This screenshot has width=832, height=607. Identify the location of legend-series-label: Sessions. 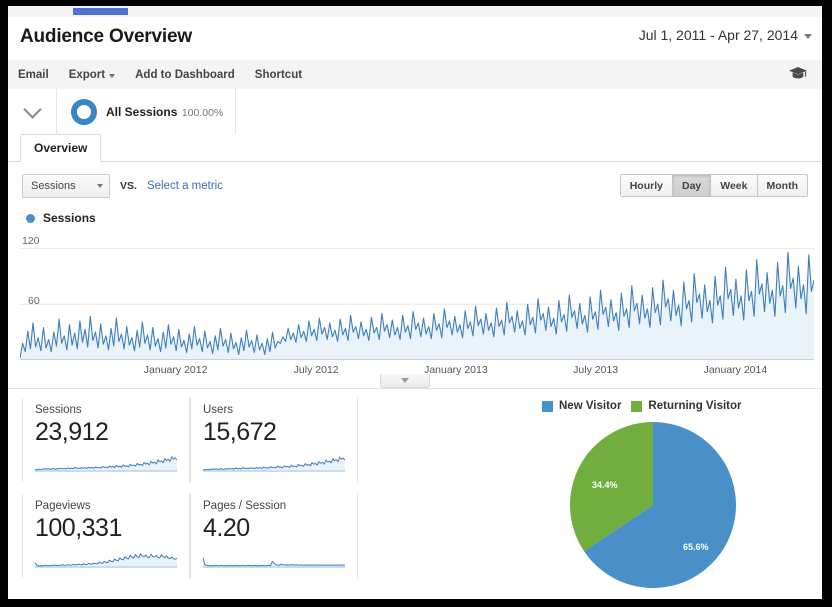
(69, 218).